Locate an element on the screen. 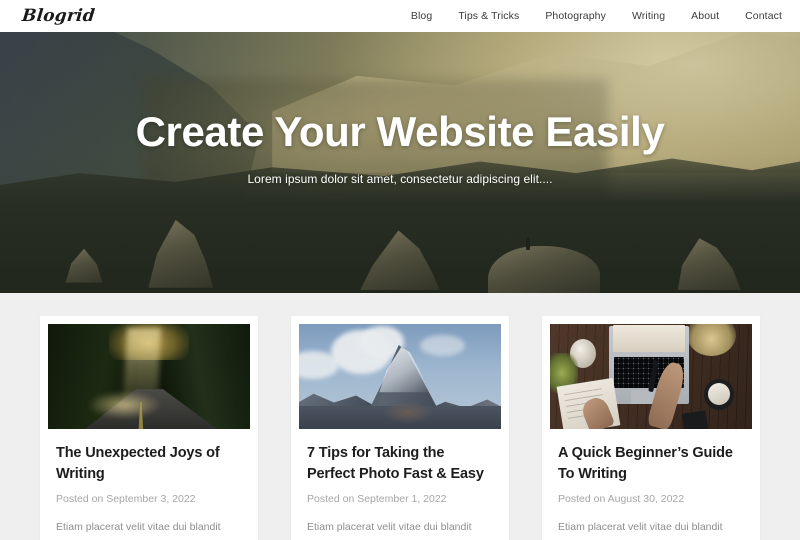  post-meta: Posted on August 30, 2022 is located at coordinates (621, 499).